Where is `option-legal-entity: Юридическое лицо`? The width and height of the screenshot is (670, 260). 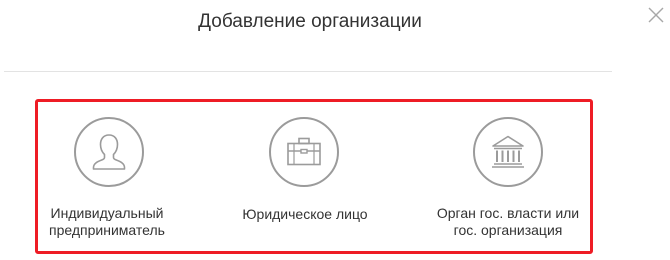
option-legal-entity: Юридическое лицо is located at coordinates (305, 176).